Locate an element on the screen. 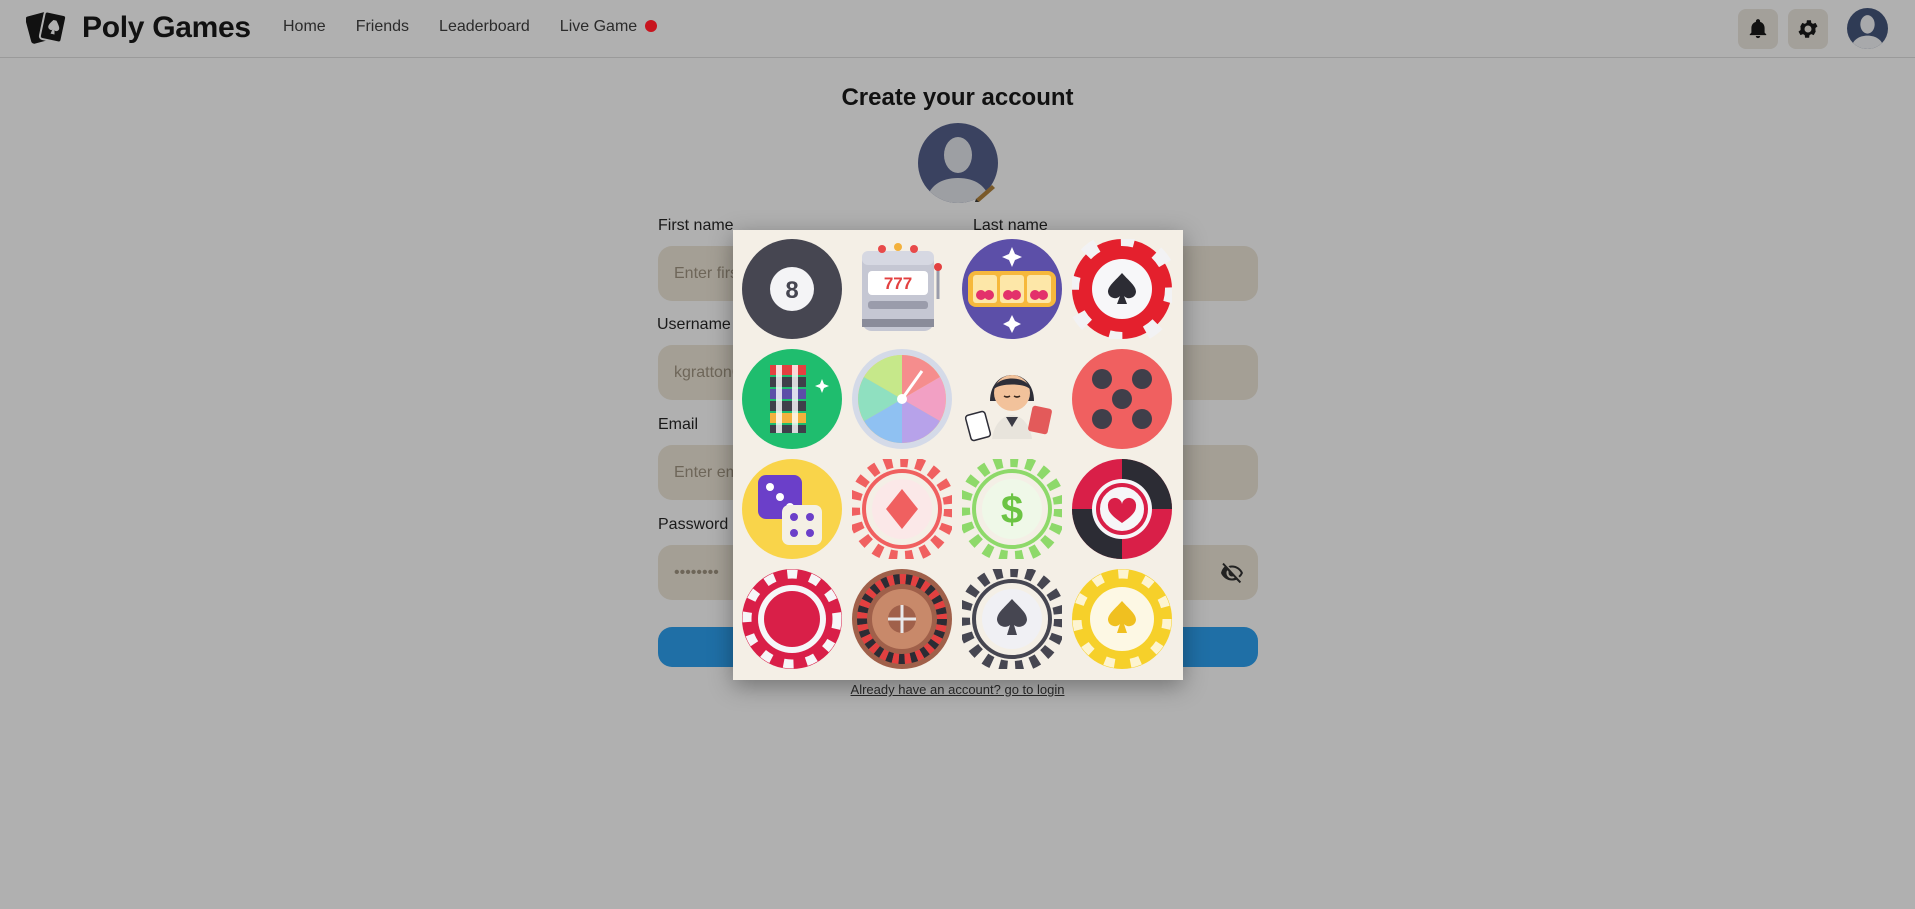 This screenshot has height=909, width=1915. notifications-button is located at coordinates (1758, 29).